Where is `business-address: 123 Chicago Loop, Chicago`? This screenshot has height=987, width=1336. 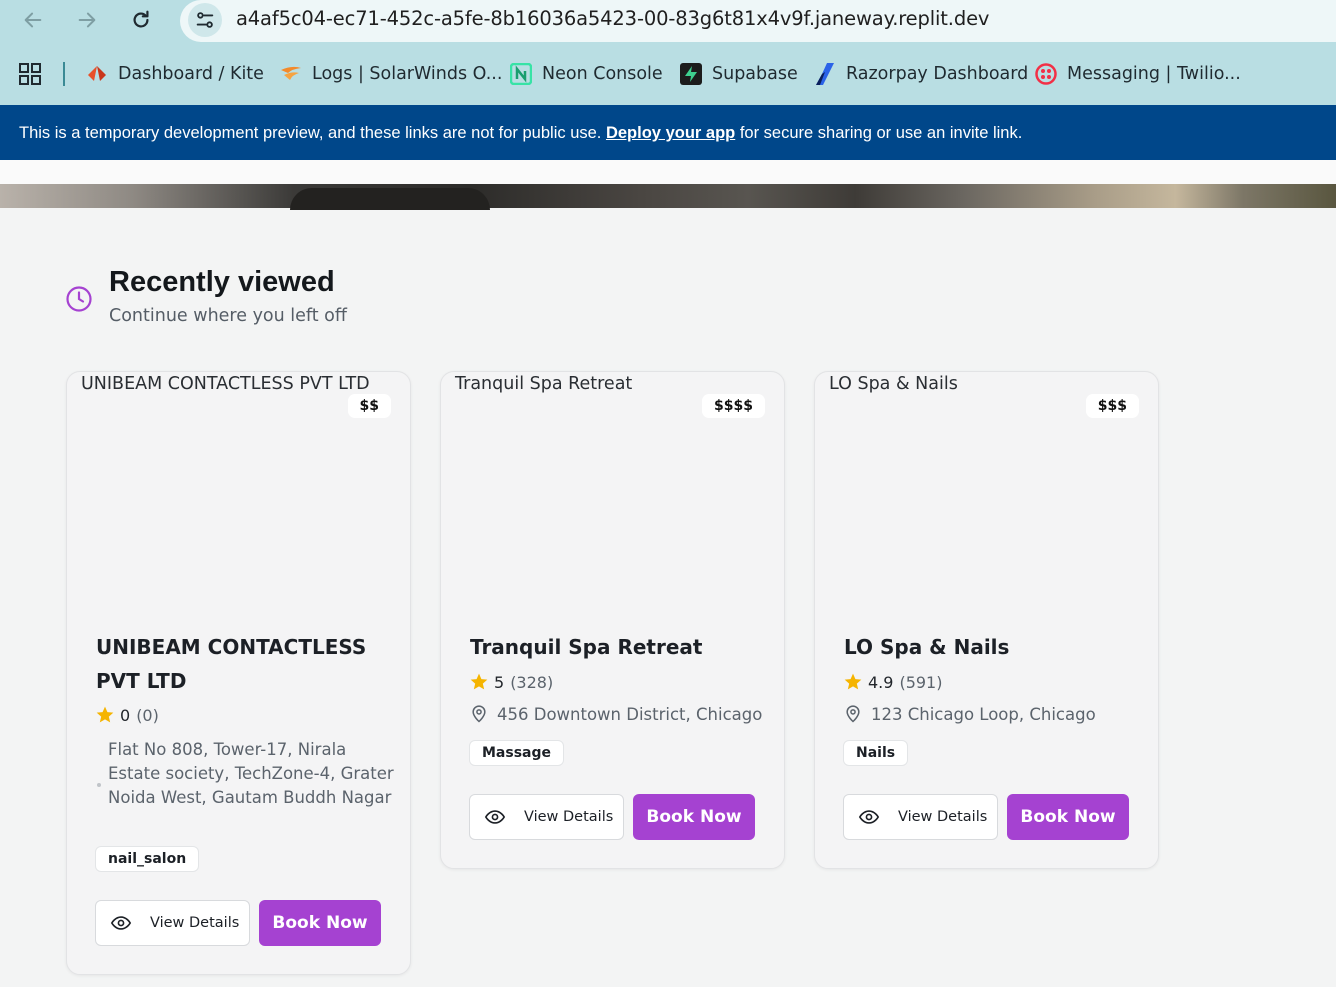
business-address: 123 Chicago Loop, Chicago is located at coordinates (983, 714).